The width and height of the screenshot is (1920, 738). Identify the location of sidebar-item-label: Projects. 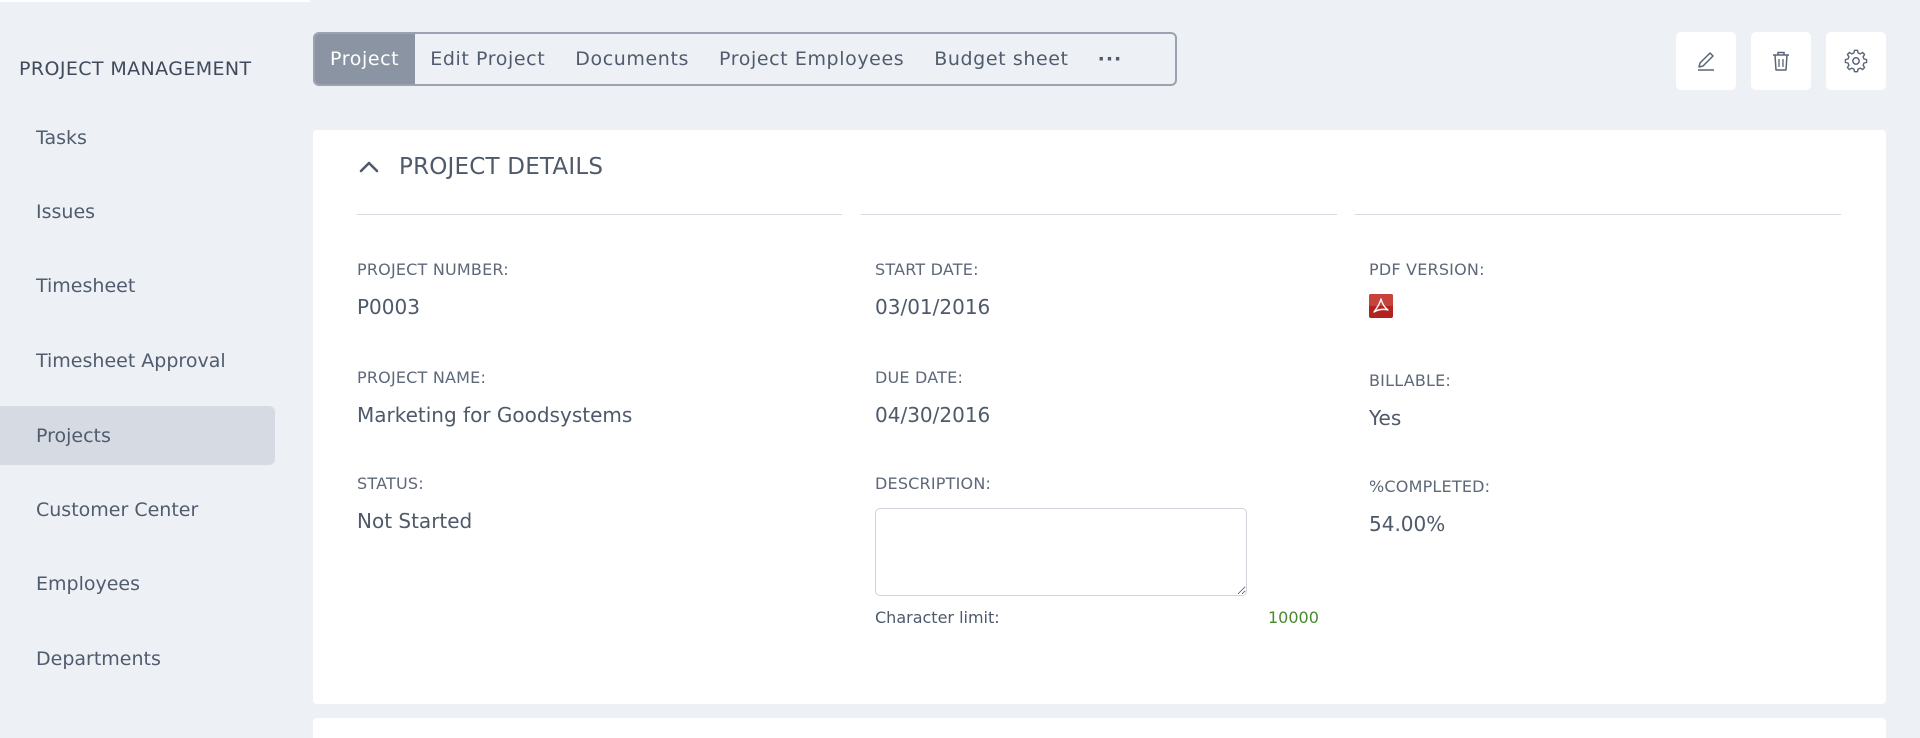
(73, 435).